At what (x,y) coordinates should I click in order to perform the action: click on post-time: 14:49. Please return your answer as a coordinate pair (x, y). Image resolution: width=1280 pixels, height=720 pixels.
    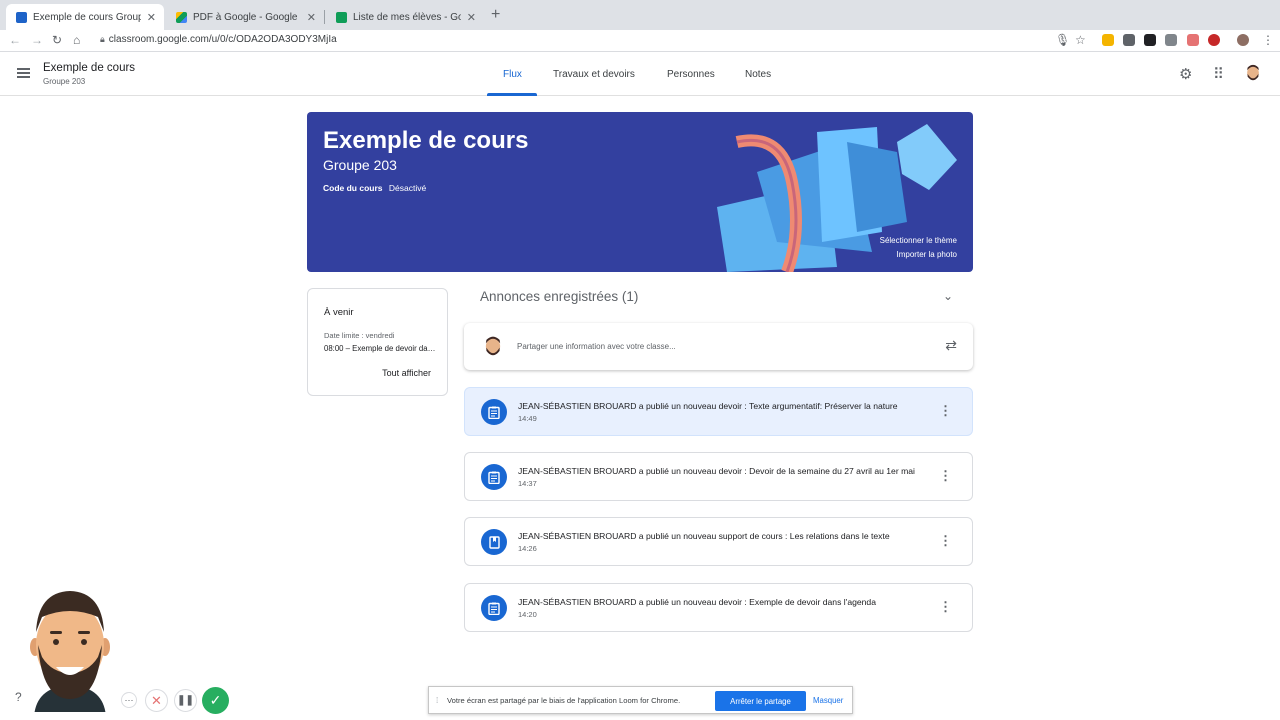
    Looking at the image, I should click on (527, 418).